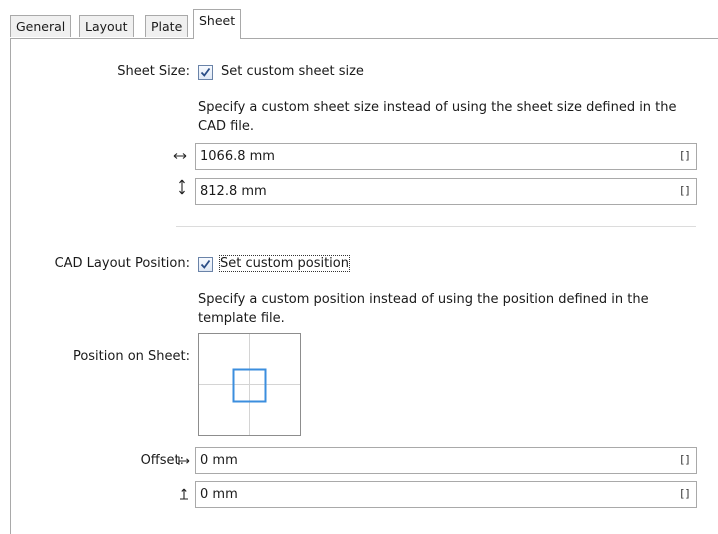  What do you see at coordinates (180, 156) in the screenshot?
I see `horizontal-dimension-icon` at bounding box center [180, 156].